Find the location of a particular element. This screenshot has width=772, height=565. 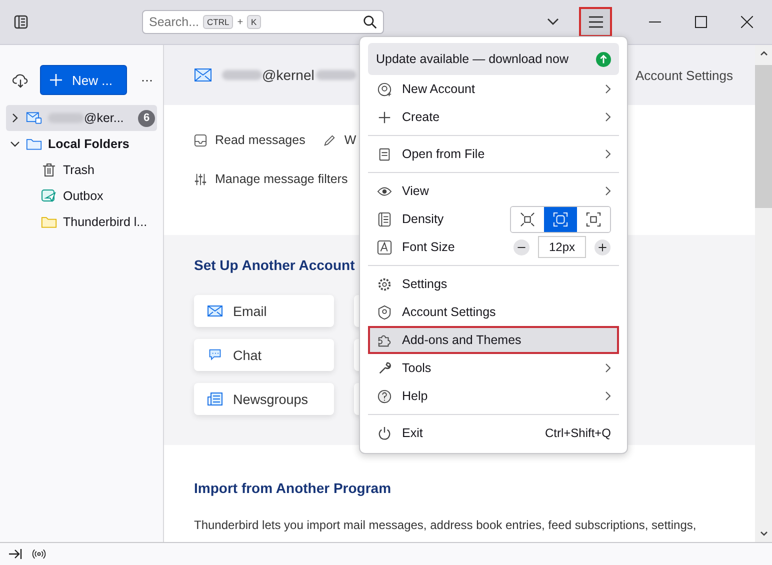

folder-name: Local Folders is located at coordinates (89, 144).